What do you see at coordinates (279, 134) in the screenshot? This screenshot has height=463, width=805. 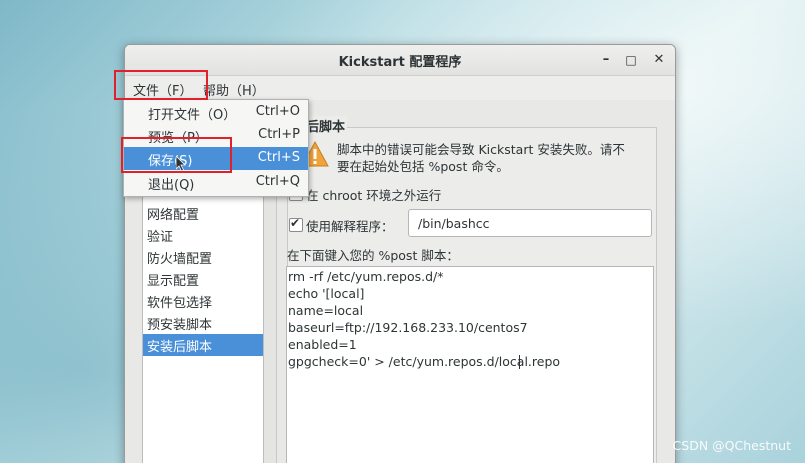 I see `menu-item-shortcut: Ctrl+P` at bounding box center [279, 134].